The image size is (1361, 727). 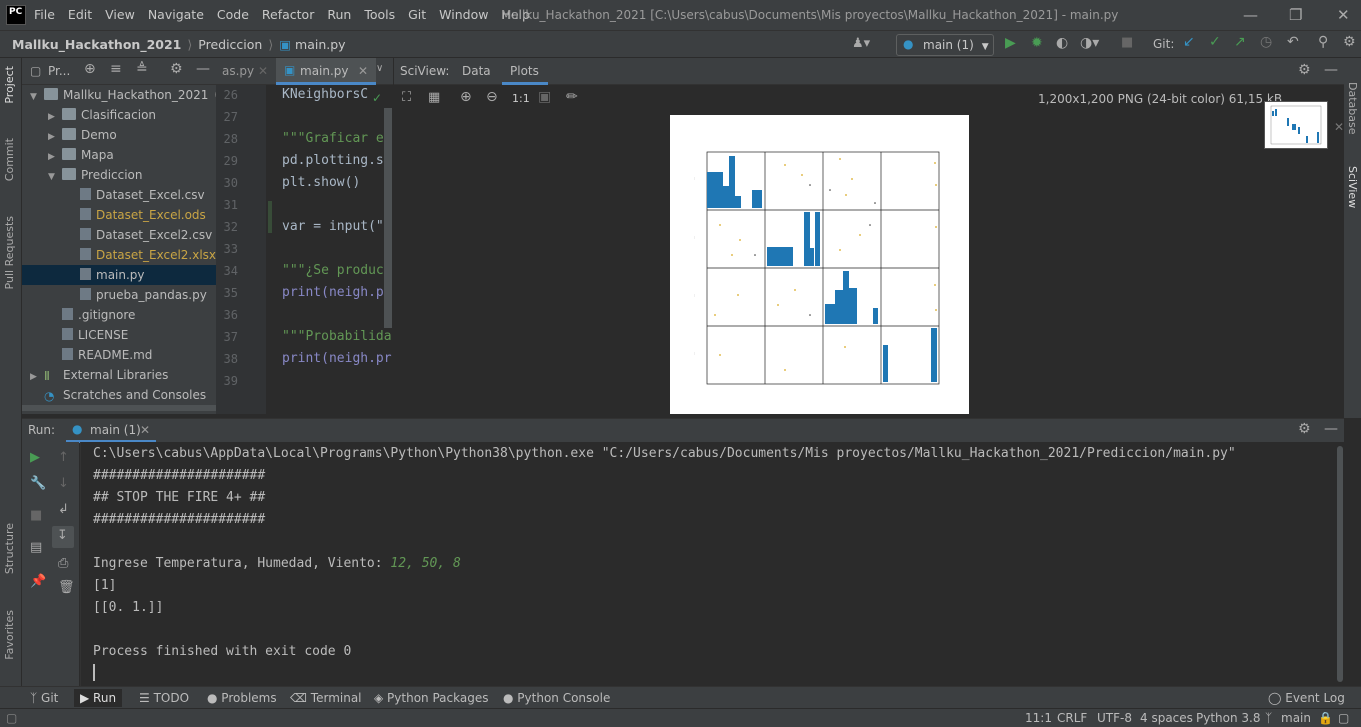 What do you see at coordinates (66, 587) in the screenshot?
I see `trash-icon: 🗑` at bounding box center [66, 587].